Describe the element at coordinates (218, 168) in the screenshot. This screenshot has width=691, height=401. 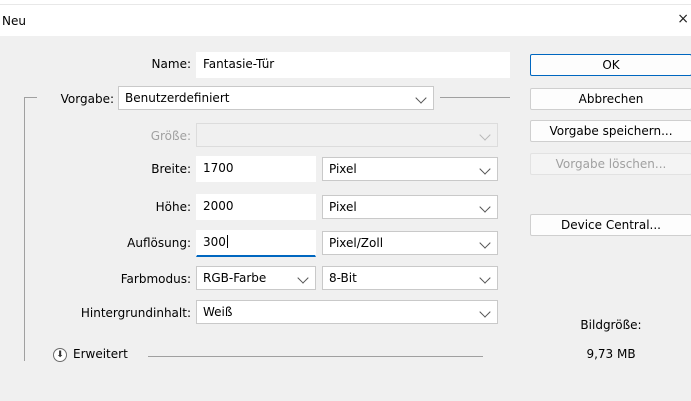
I see `width-input-value: 1700` at that location.